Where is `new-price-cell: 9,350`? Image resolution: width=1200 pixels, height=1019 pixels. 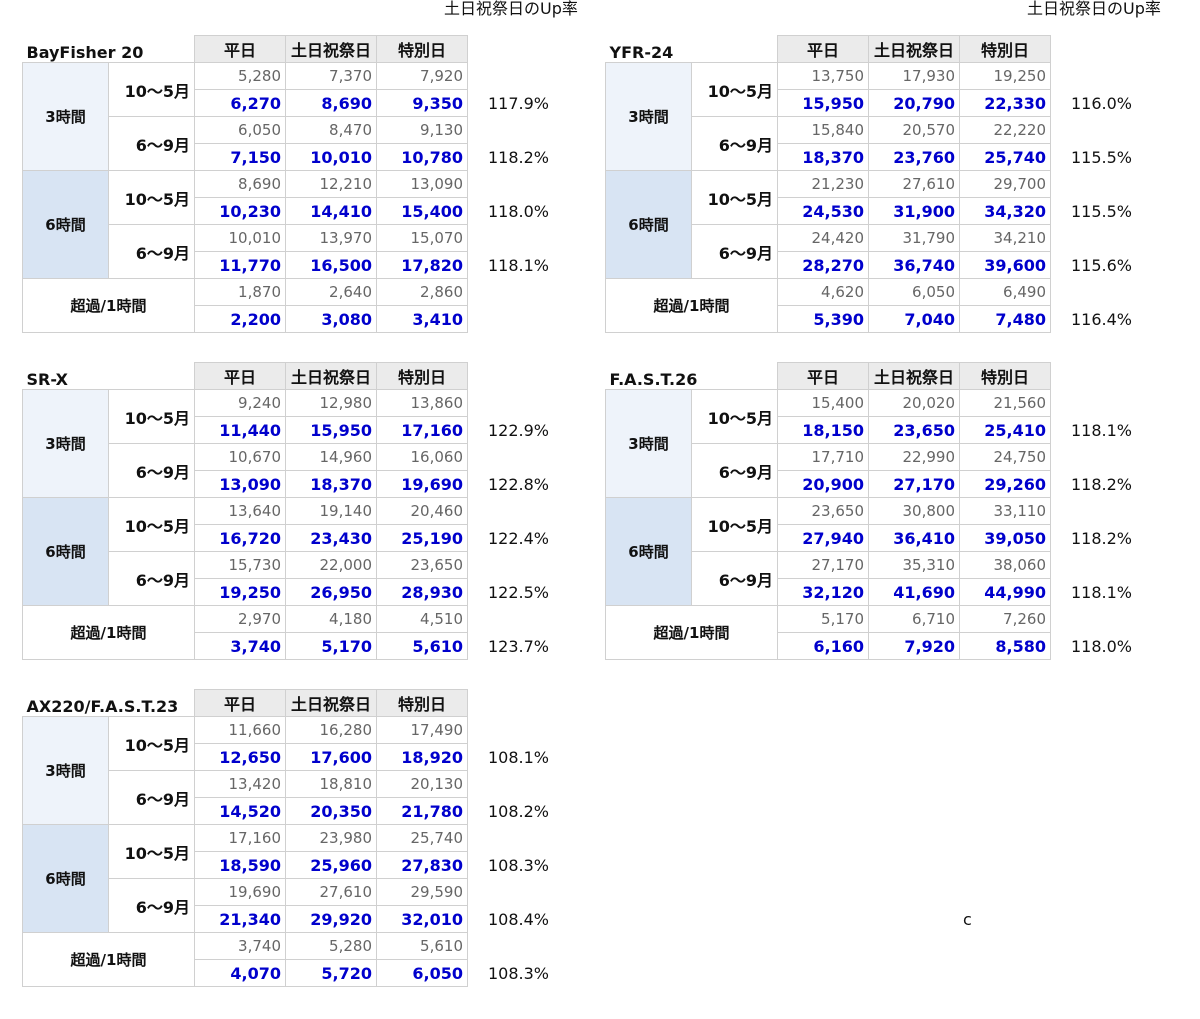 new-price-cell: 9,350 is located at coordinates (422, 103).